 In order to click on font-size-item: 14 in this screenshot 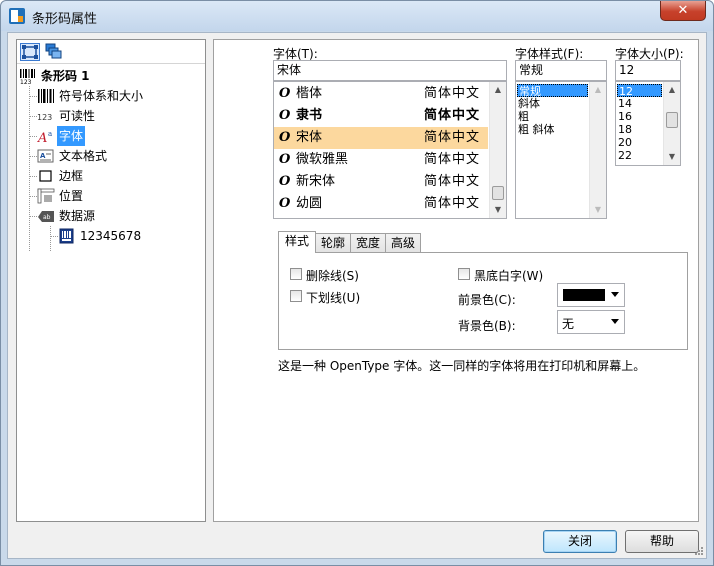, I will do `click(624, 103)`.